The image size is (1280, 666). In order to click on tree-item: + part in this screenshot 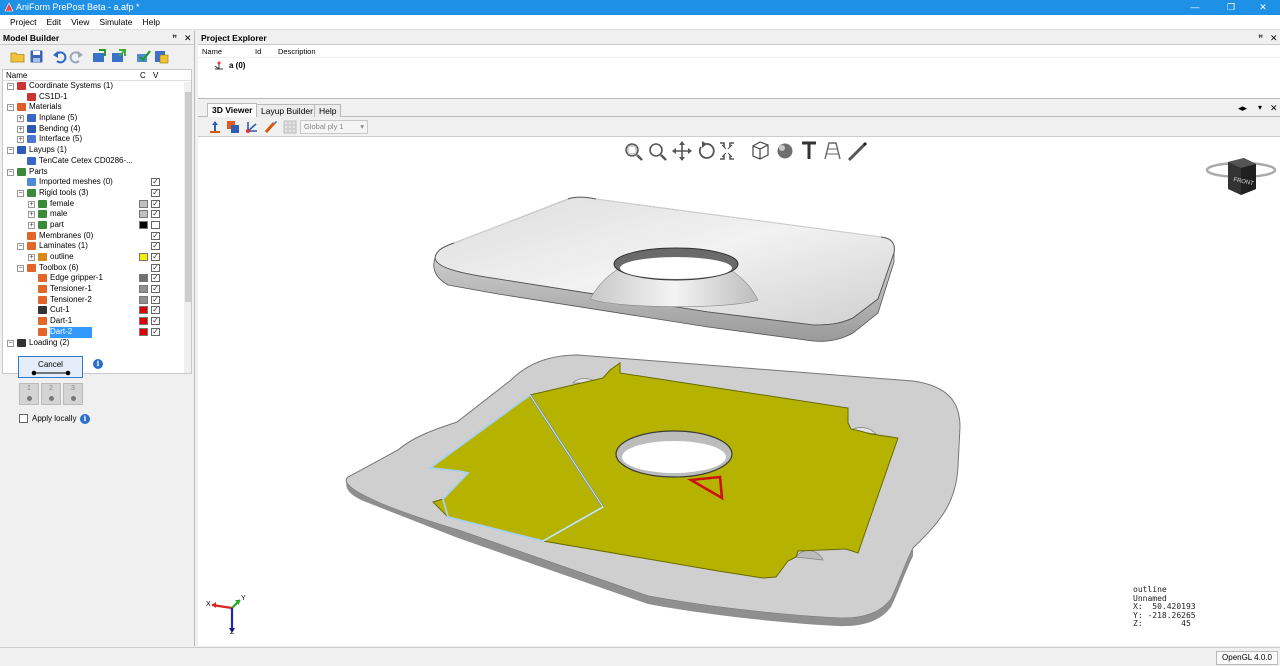, I will do `click(97, 225)`.